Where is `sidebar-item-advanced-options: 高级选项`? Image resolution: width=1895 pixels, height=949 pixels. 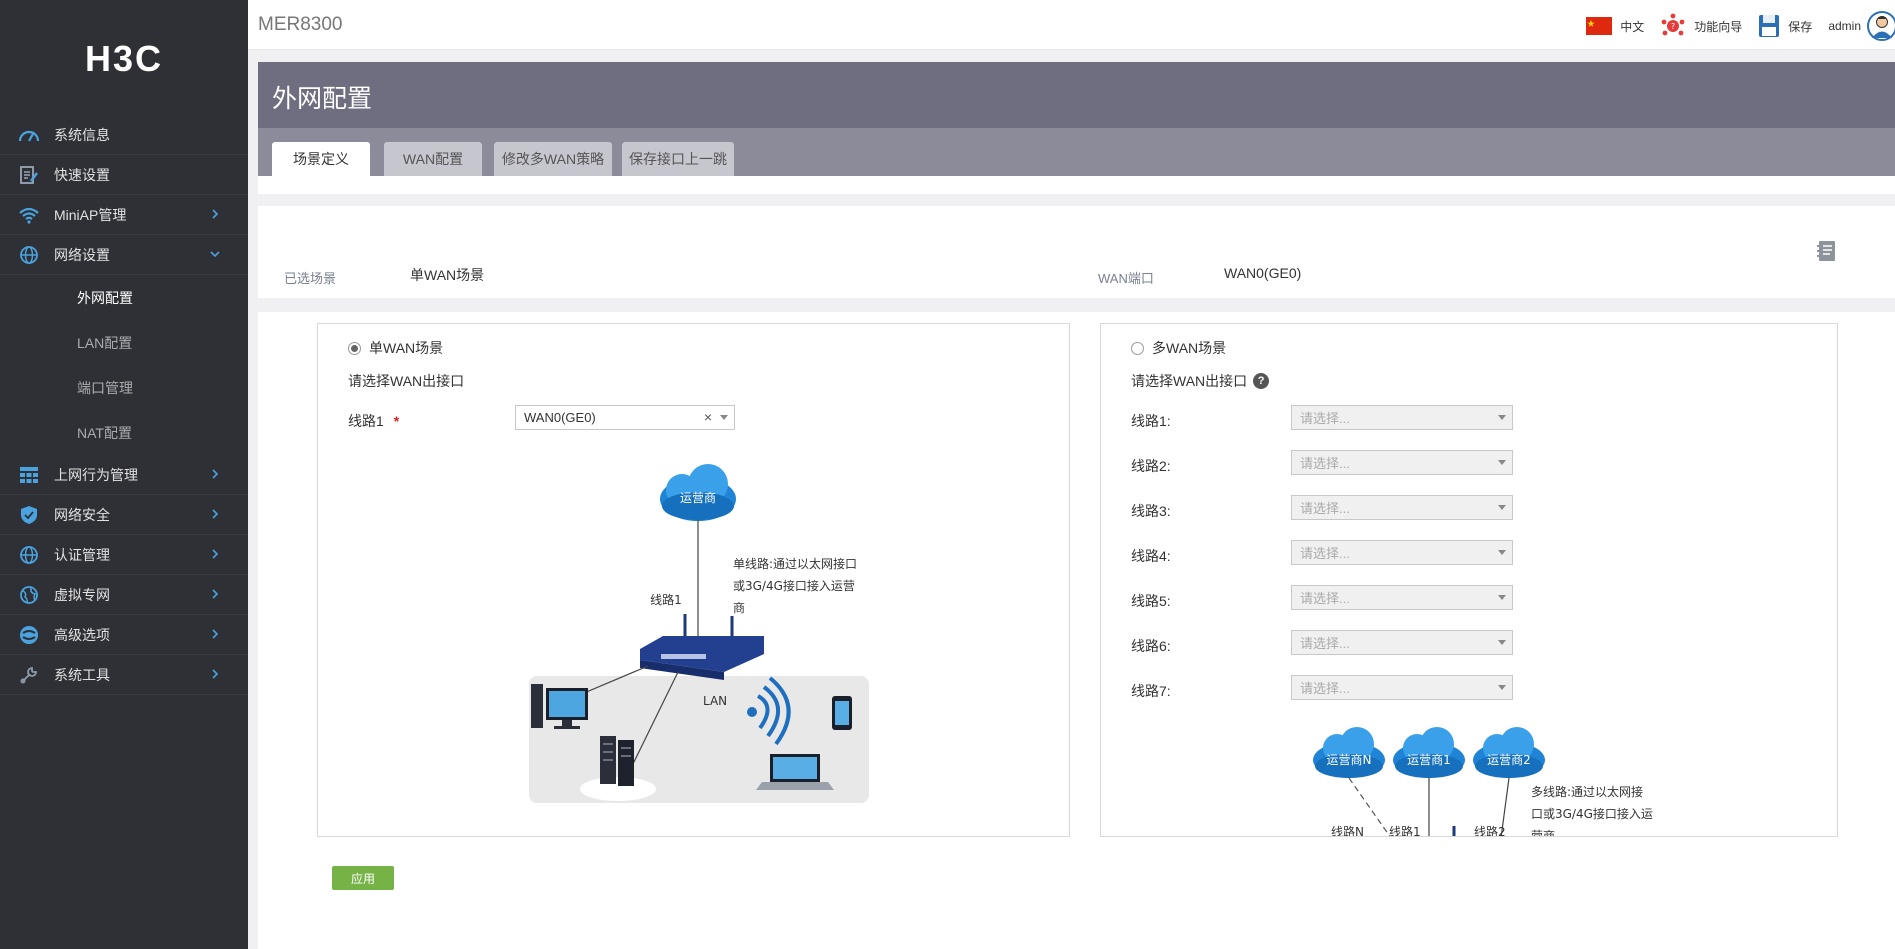
sidebar-item-advanced-options: 高级选项 is located at coordinates (124, 635).